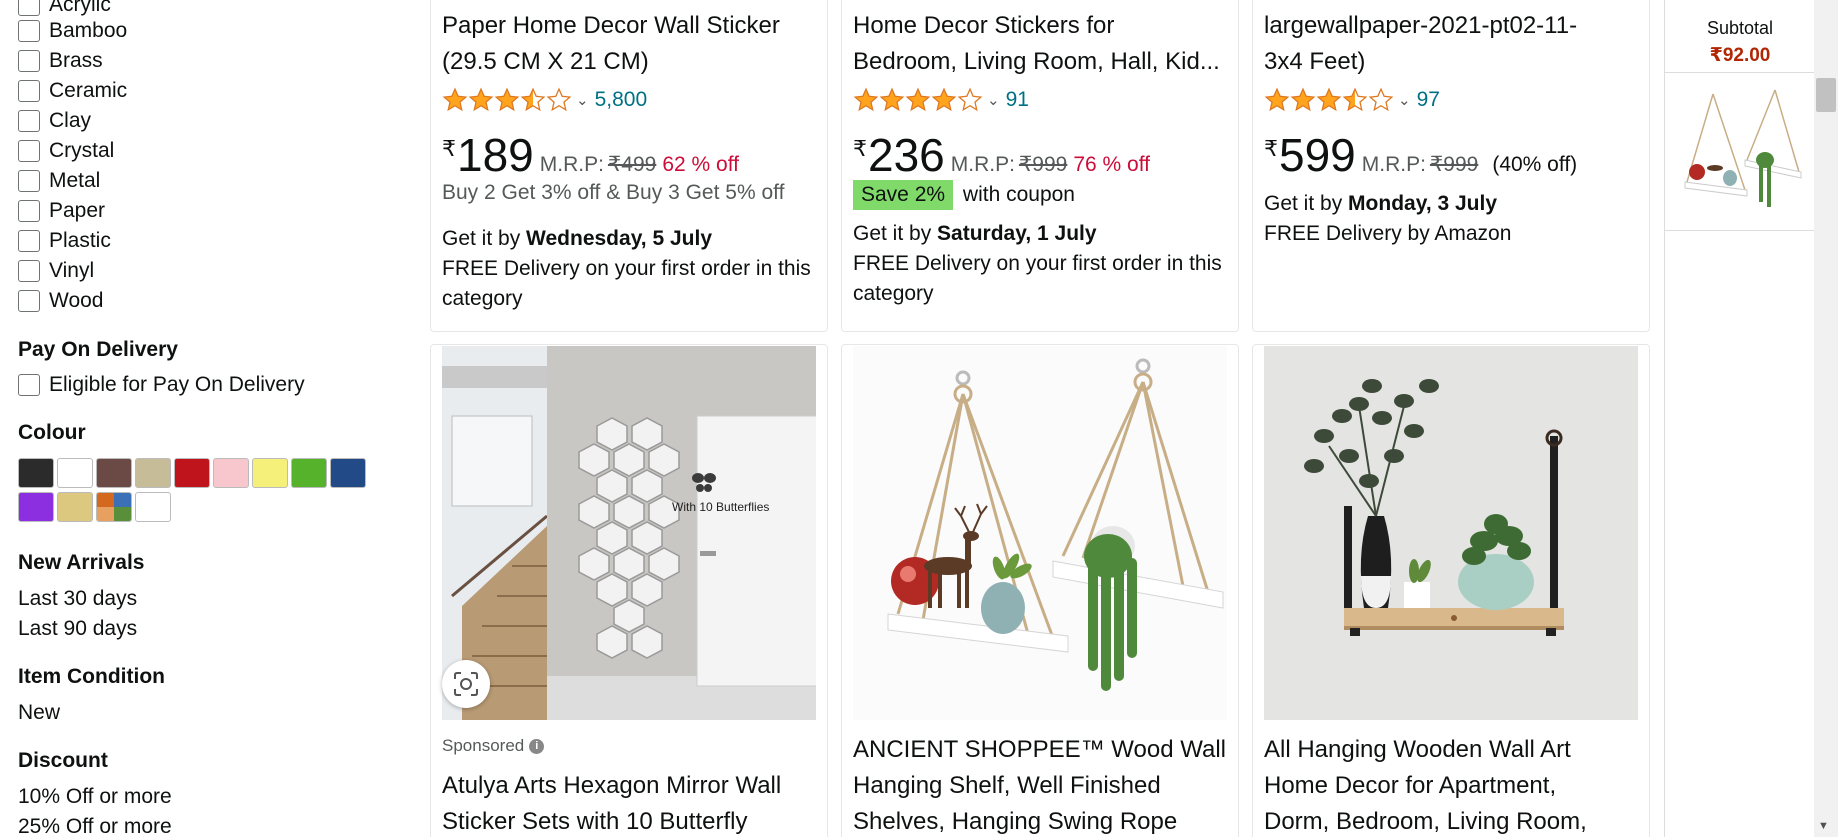 The image size is (1838, 837). I want to click on delivery-info: Get it by Saturday, 1 July, so click(975, 234).